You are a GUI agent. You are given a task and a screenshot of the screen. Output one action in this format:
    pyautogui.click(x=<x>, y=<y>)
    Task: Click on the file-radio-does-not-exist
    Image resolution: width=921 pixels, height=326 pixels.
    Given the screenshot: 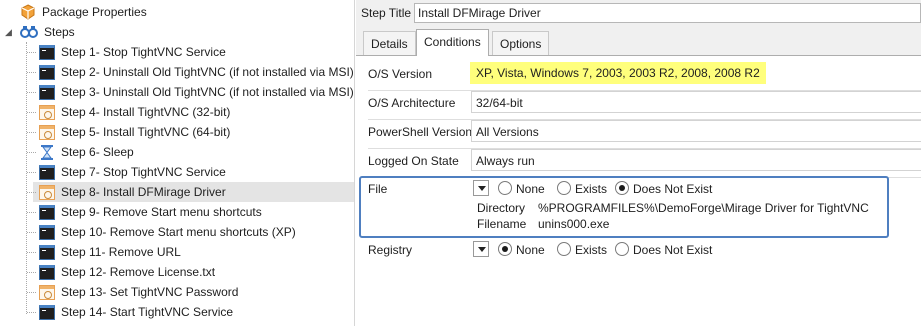 What is the action you would take?
    pyautogui.click(x=622, y=188)
    